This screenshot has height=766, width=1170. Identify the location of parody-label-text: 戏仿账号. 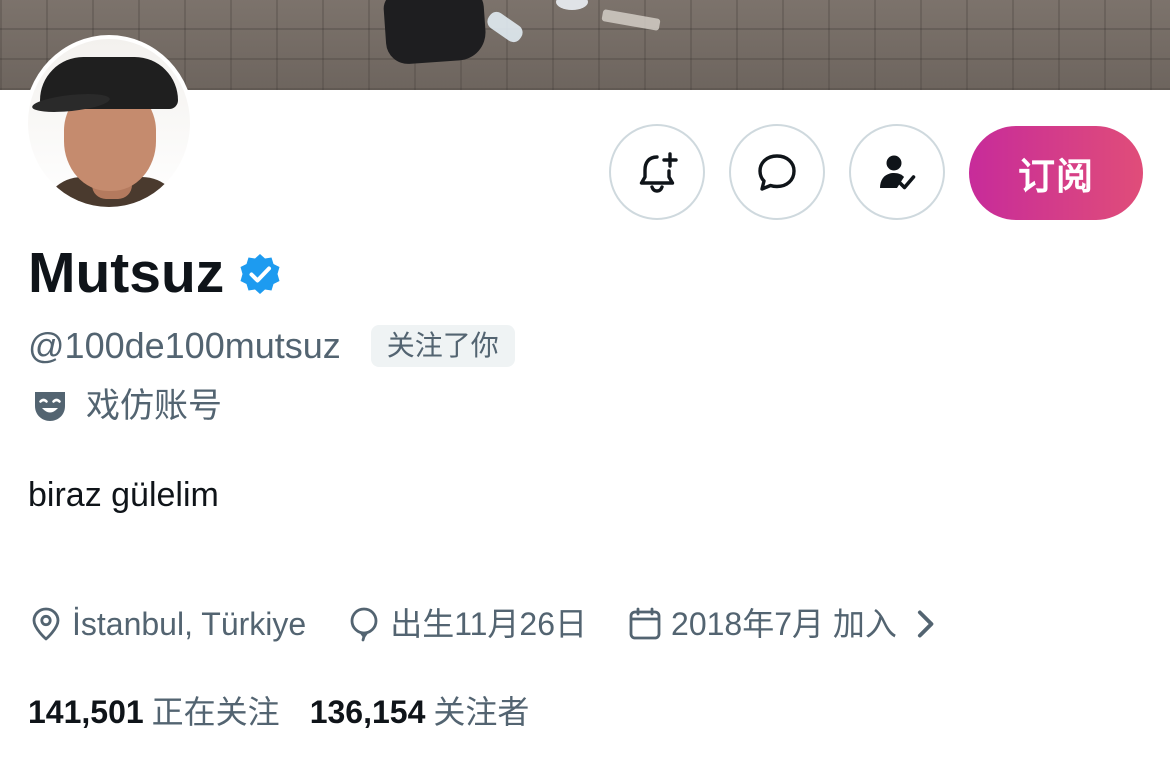
(154, 406).